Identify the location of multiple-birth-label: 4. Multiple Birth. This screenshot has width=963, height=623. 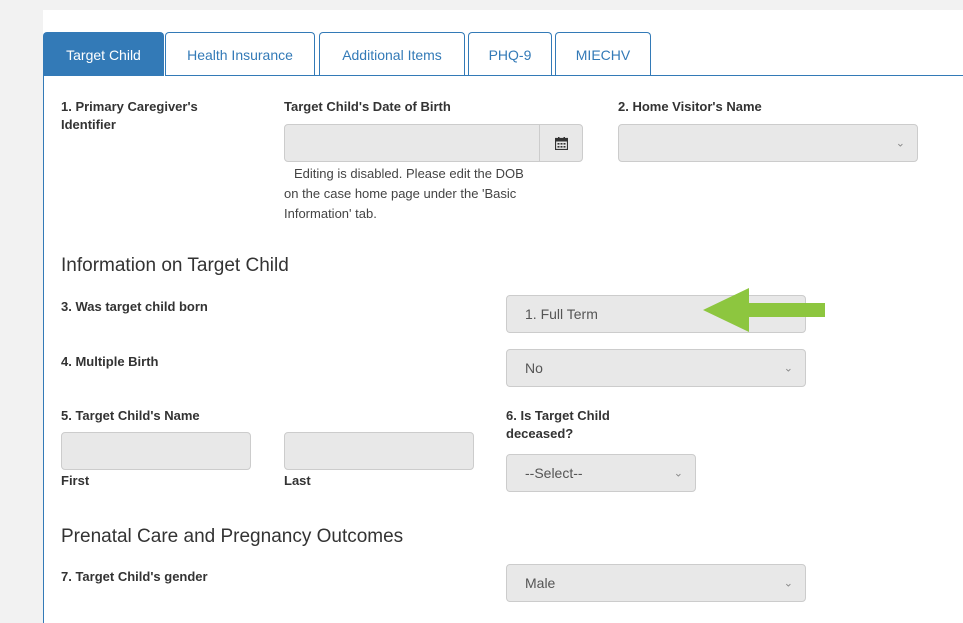
(110, 361).